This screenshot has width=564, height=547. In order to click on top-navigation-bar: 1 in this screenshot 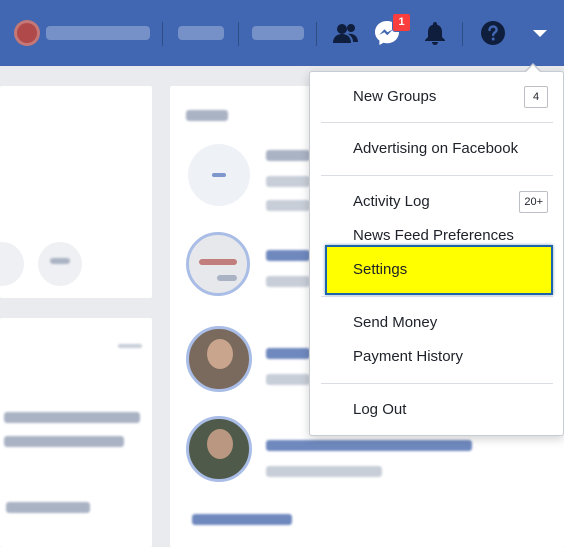, I will do `click(282, 33)`.